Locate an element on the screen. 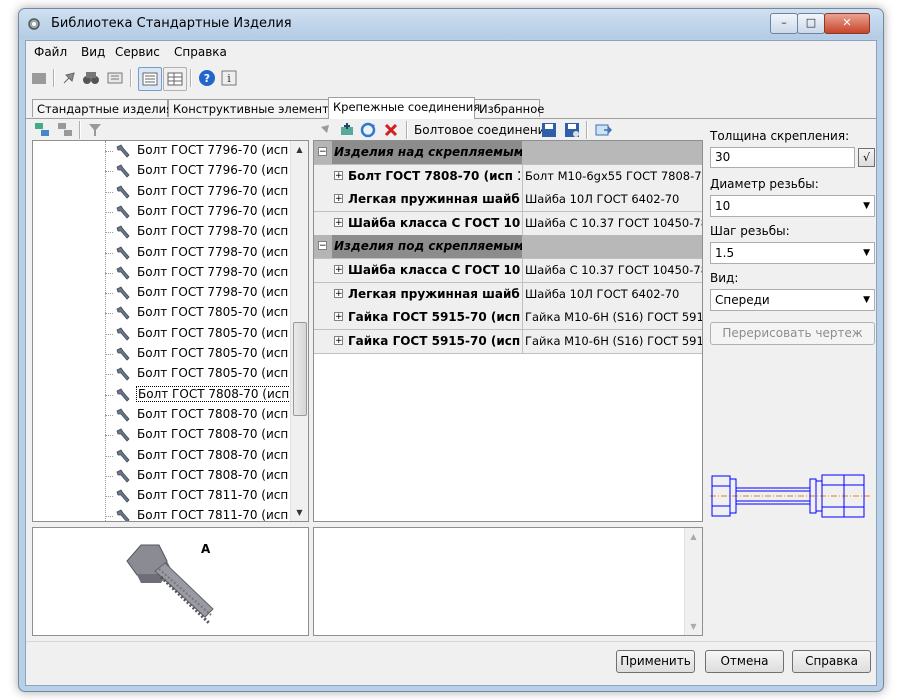  grid-value-cell: Гайка М10-6Н (S16) ГОСТ 5915-7 is located at coordinates (612, 318).